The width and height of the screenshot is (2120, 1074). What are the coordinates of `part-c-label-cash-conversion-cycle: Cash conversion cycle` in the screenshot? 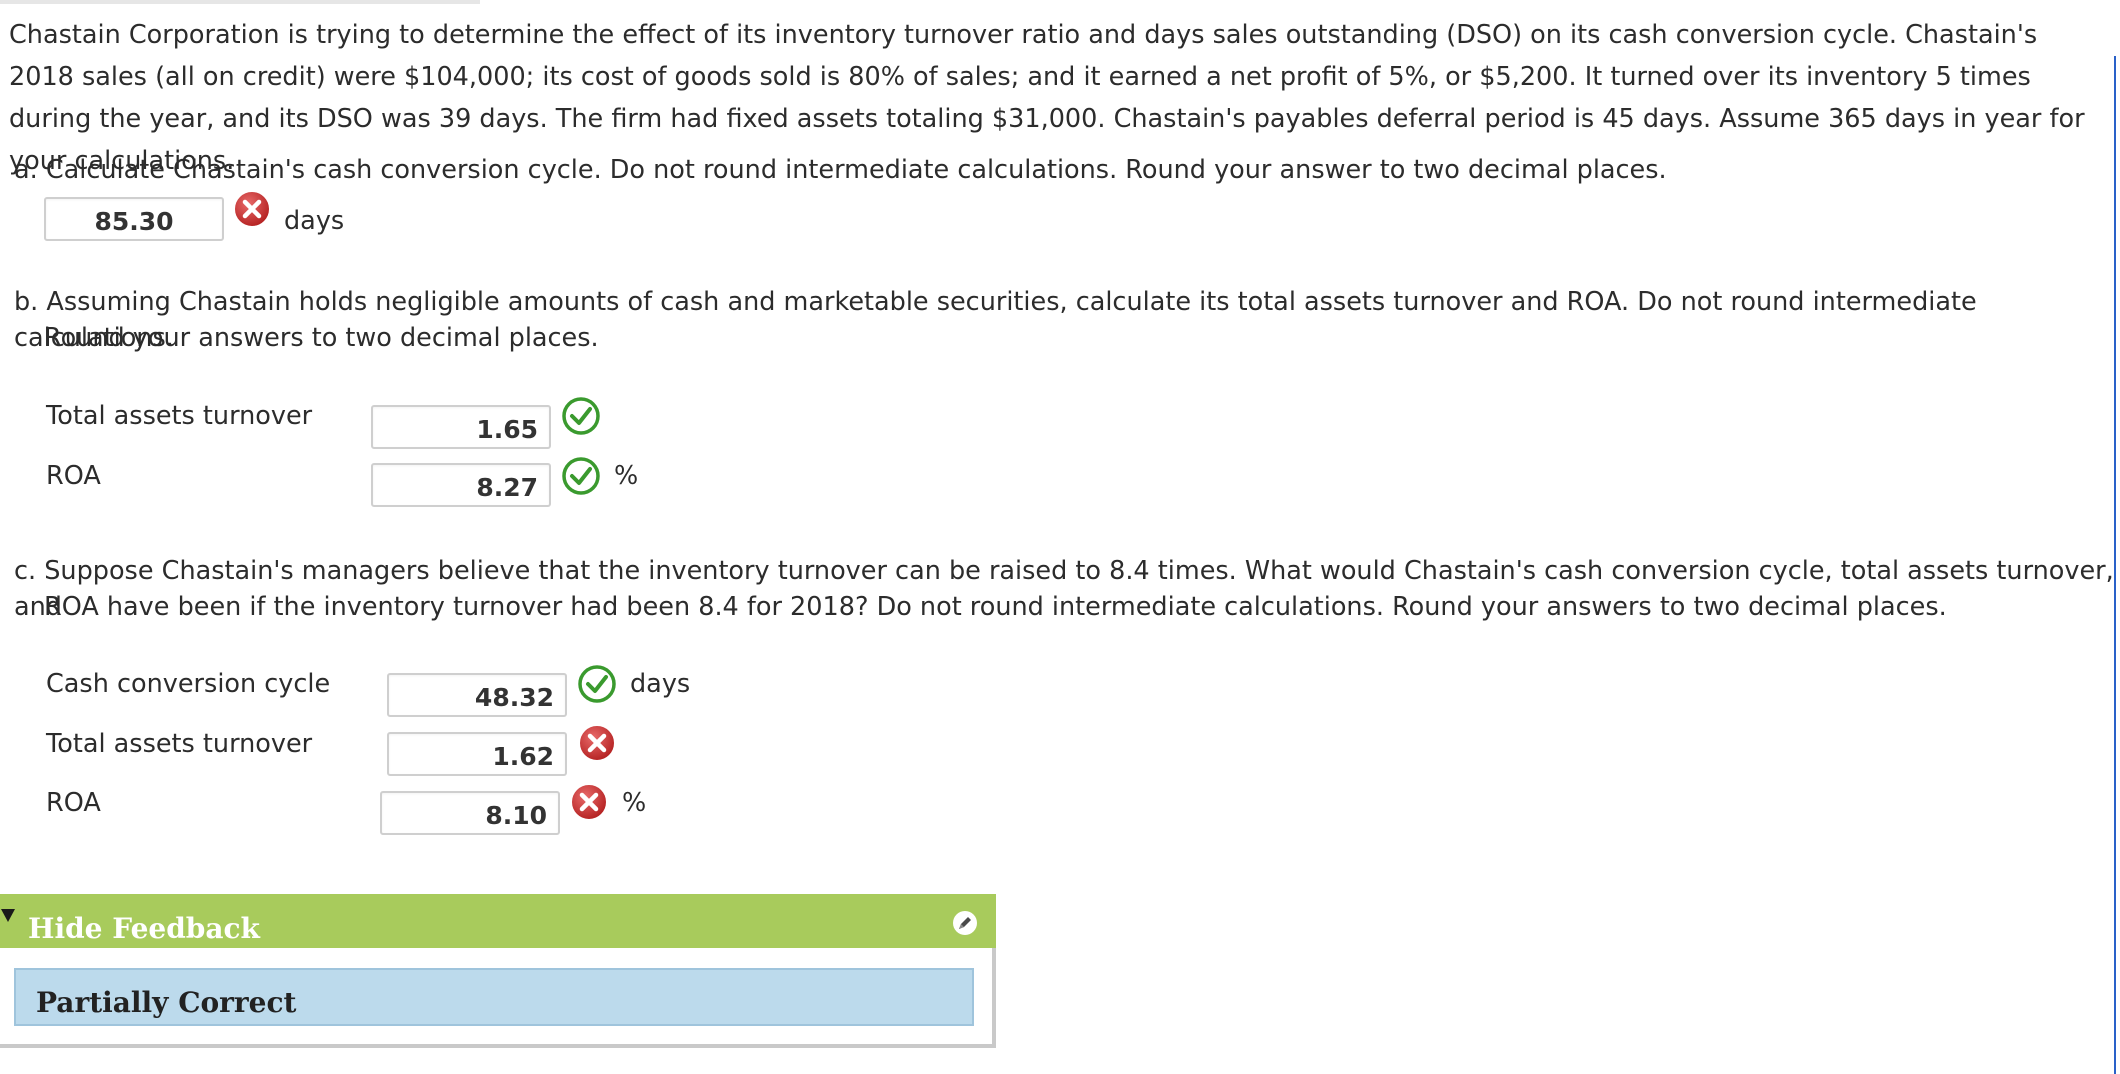 It's located at (188, 684).